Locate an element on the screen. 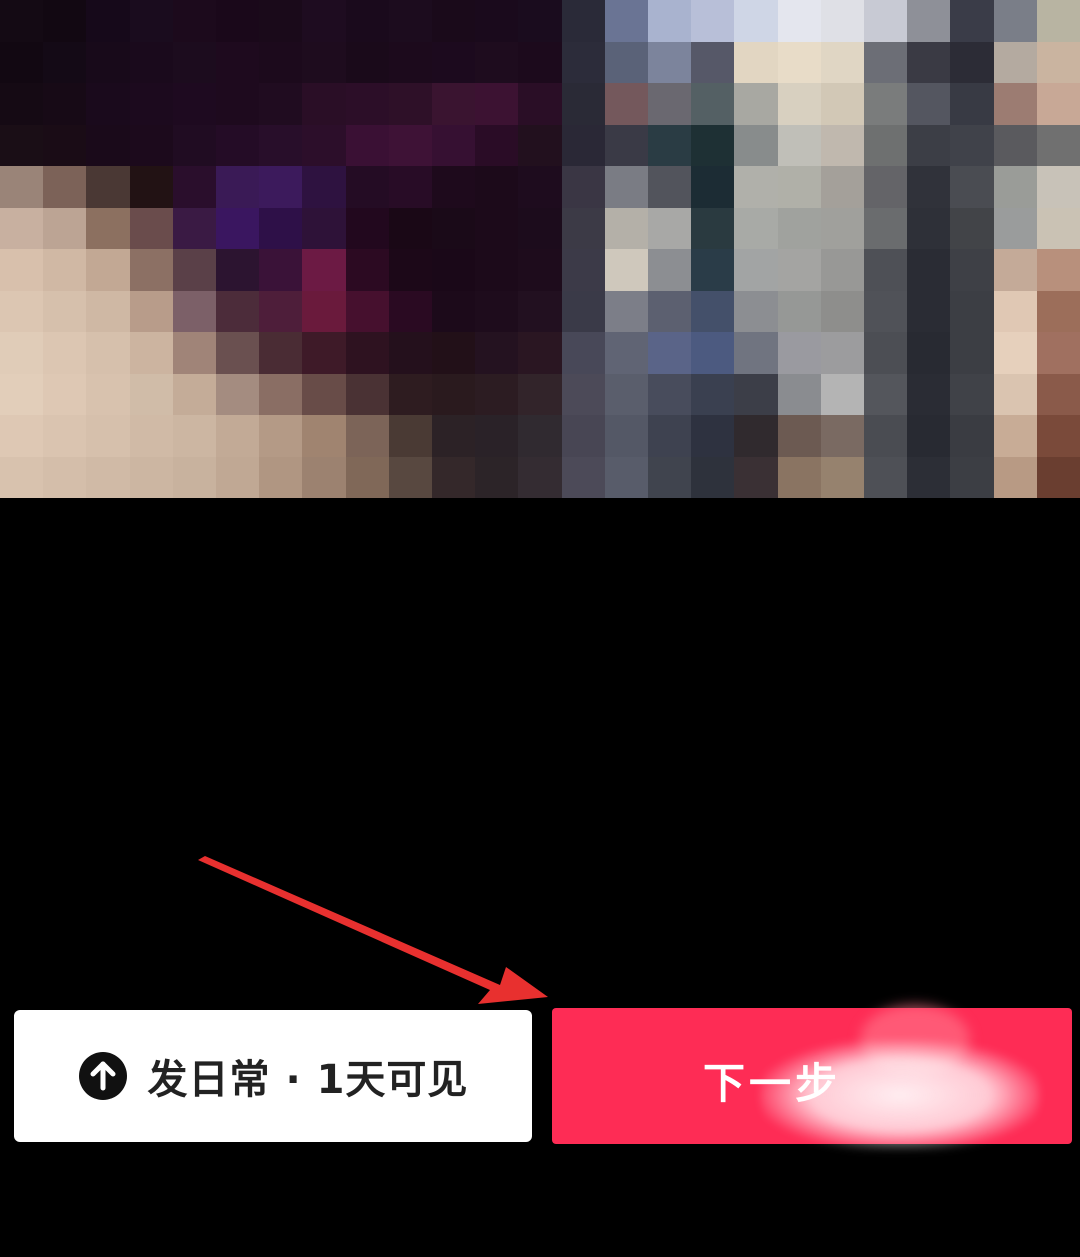 This screenshot has height=1257, width=1080. post-daily-button: 发日常 · 1天可见 is located at coordinates (273, 1076).